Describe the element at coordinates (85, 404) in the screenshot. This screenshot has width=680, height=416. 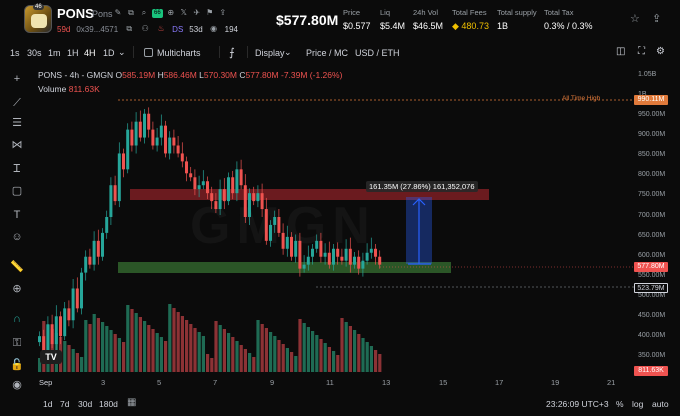
I see `range-30d: 30d` at that location.